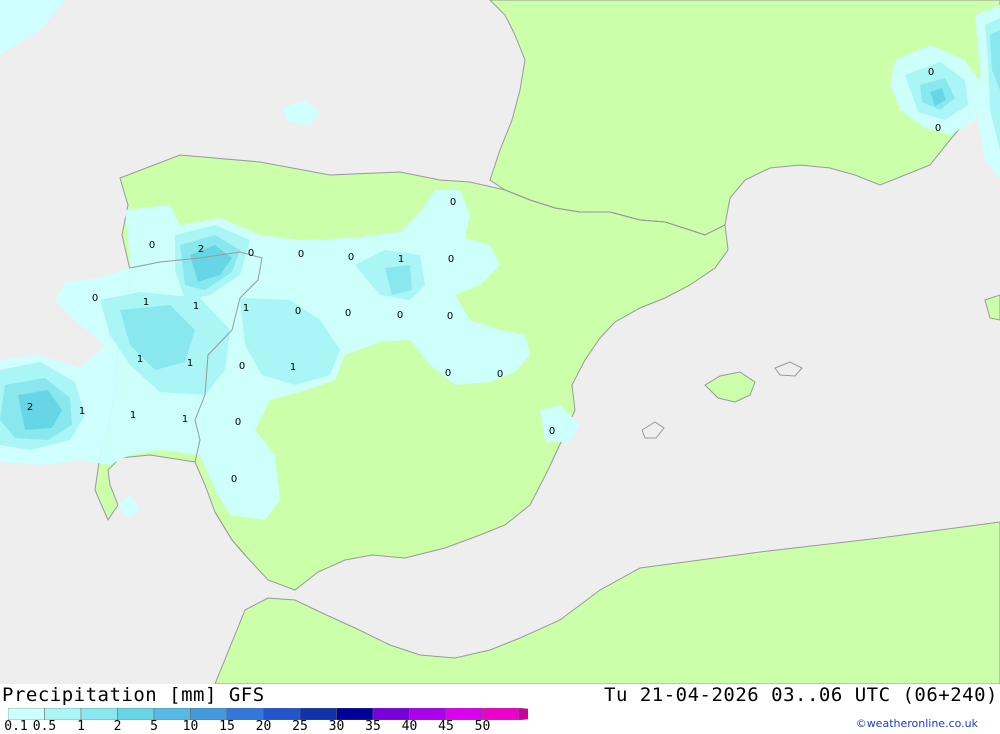 The width and height of the screenshot is (1000, 734). What do you see at coordinates (154, 726) in the screenshot?
I see `legend-label: 5` at bounding box center [154, 726].